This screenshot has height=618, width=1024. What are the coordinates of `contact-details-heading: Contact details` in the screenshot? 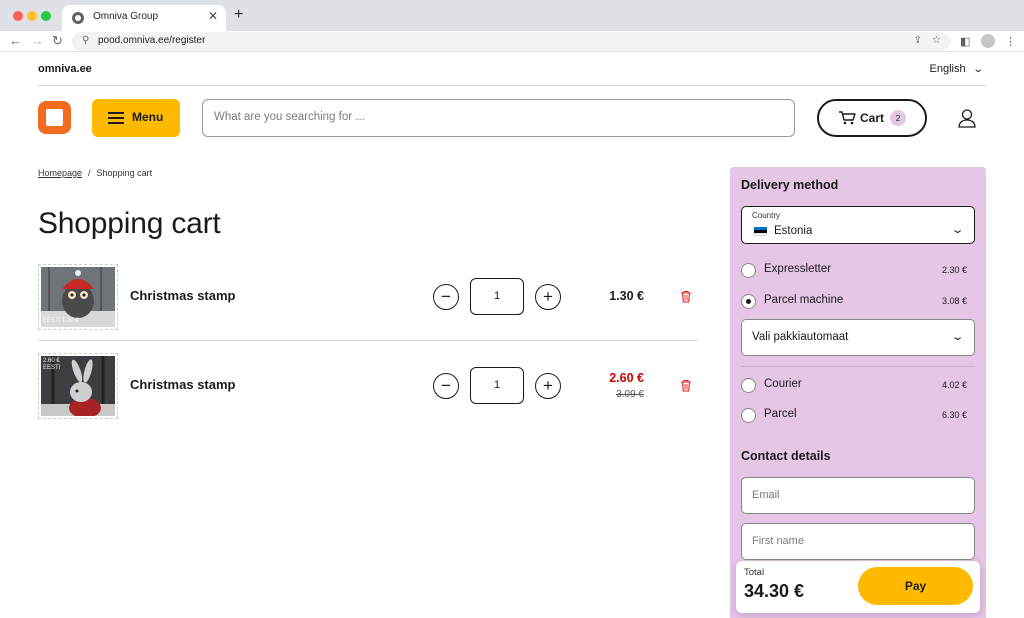 It's located at (786, 456).